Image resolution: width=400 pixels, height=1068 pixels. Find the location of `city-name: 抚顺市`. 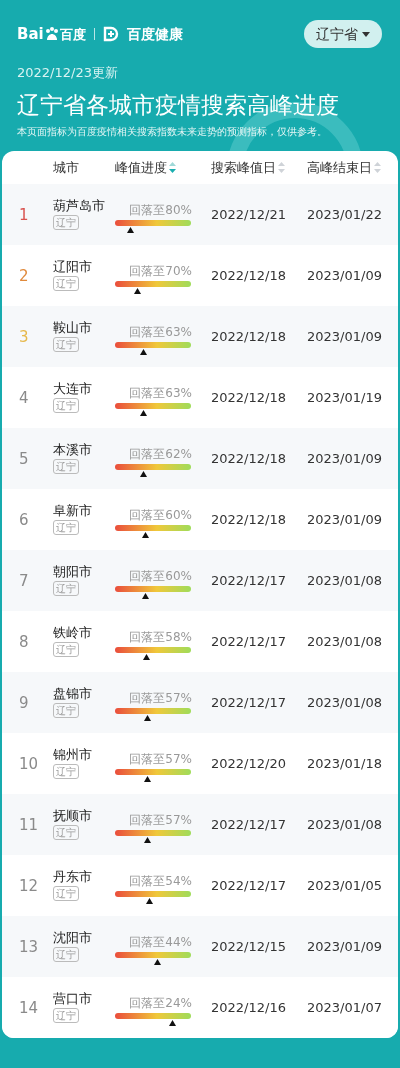

city-name: 抚顺市 is located at coordinates (72, 816).